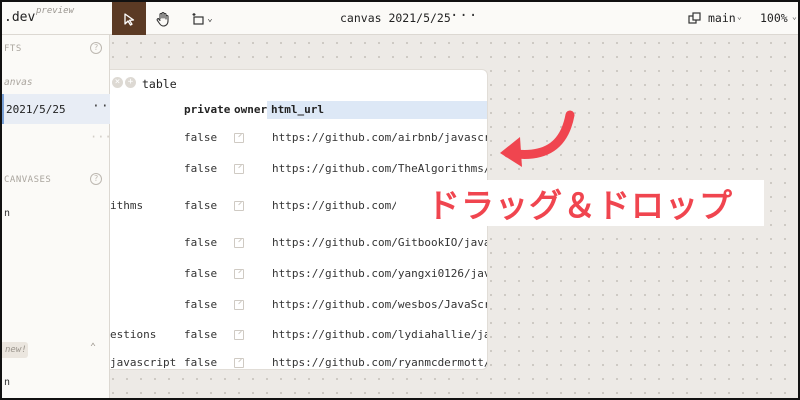 This screenshot has height=400, width=800. Describe the element at coordinates (198, 18) in the screenshot. I see `add-cell-icon` at that location.